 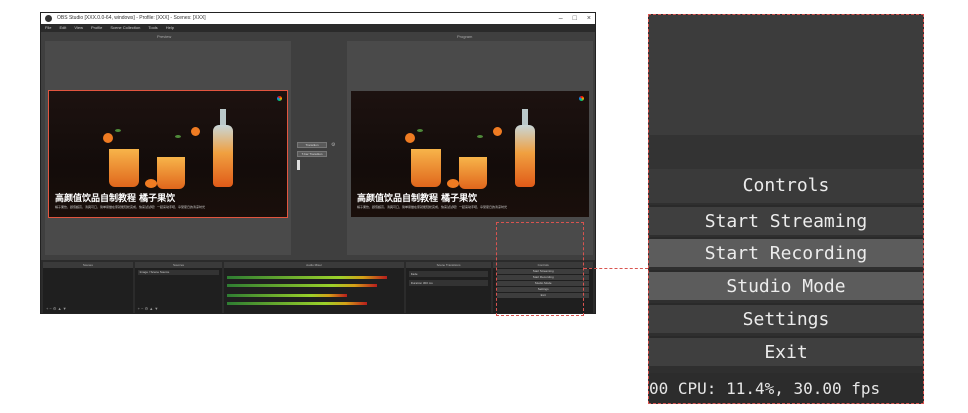 I want to click on start-recording-button: Start Recording, so click(x=786, y=252).